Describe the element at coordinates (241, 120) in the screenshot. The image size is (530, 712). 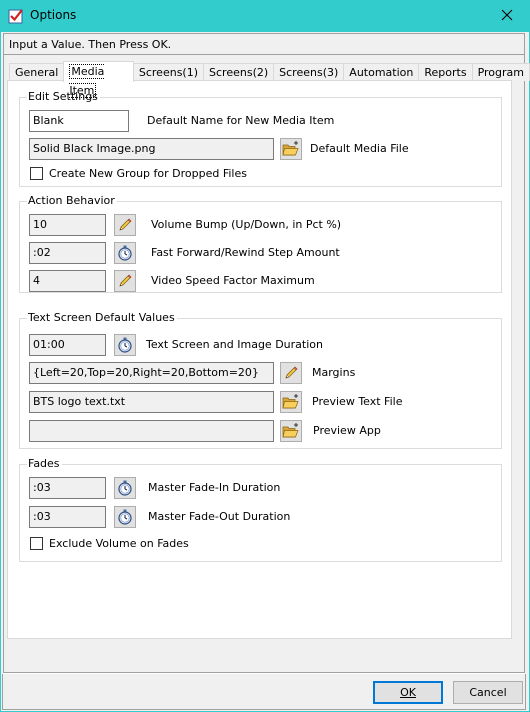
I see `default-name-label: Default Name for New Media Item` at that location.